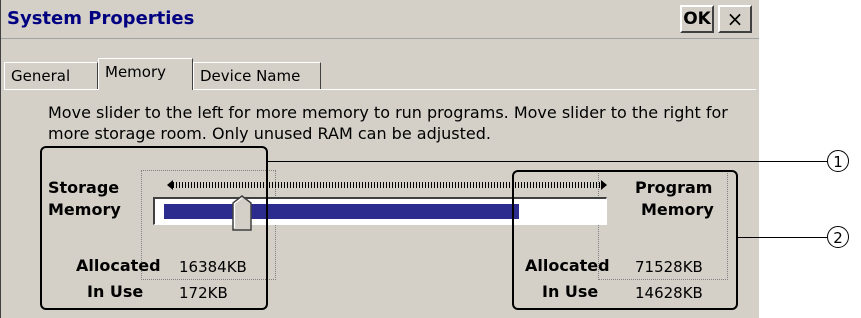 The width and height of the screenshot is (861, 318). Describe the element at coordinates (170, 185) in the screenshot. I see `slider-left-arrow-icon` at that location.